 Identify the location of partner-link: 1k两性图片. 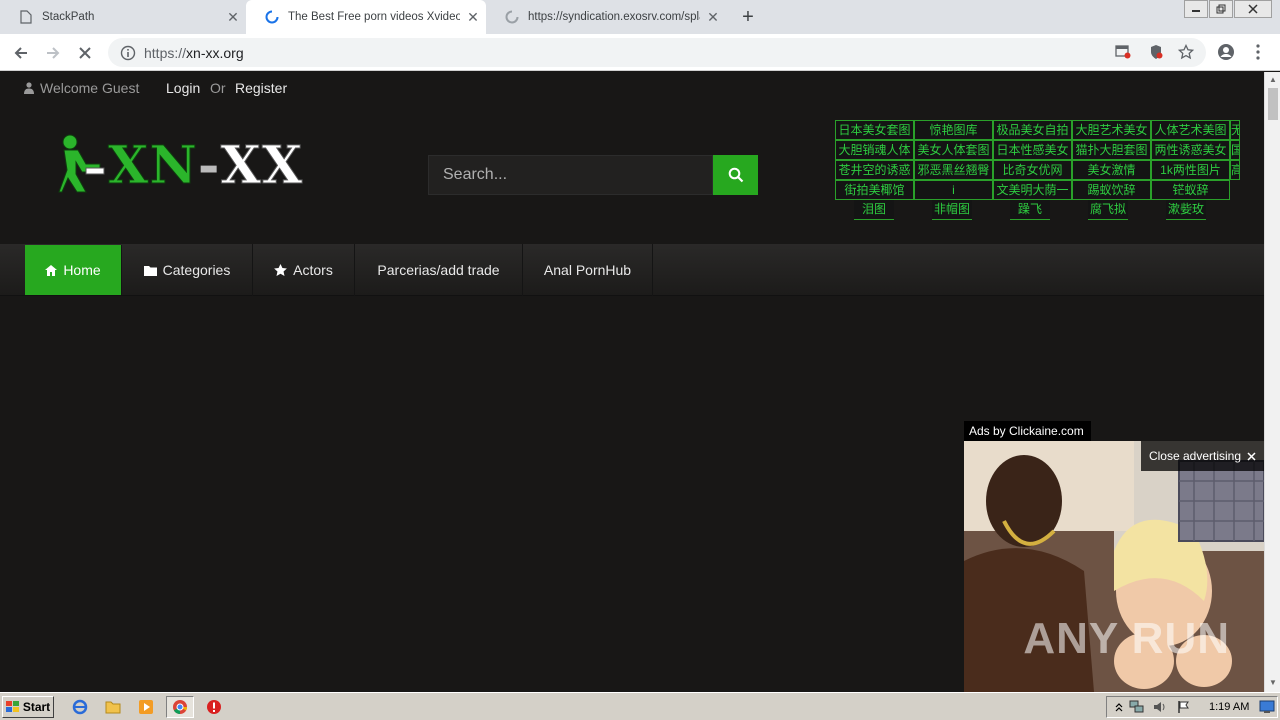
(1190, 170).